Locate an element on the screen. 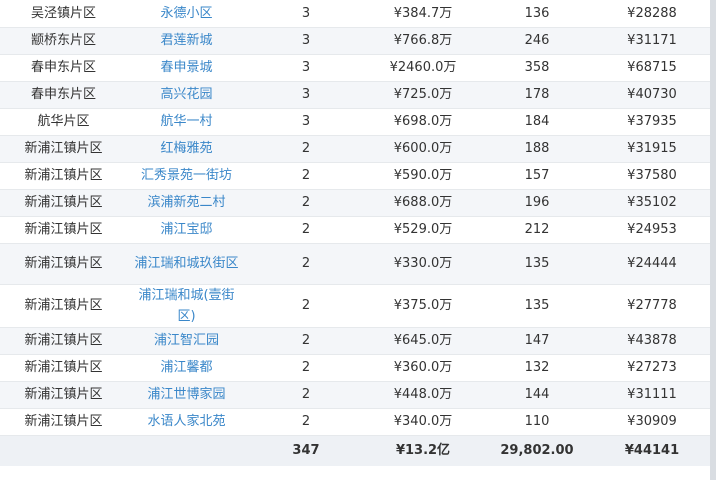 Image resolution: width=716 pixels, height=480 pixels. table-row: 新浦江镇片区 浦江馨都 2 ¥360.0万 132 ¥27273 is located at coordinates (355, 368).